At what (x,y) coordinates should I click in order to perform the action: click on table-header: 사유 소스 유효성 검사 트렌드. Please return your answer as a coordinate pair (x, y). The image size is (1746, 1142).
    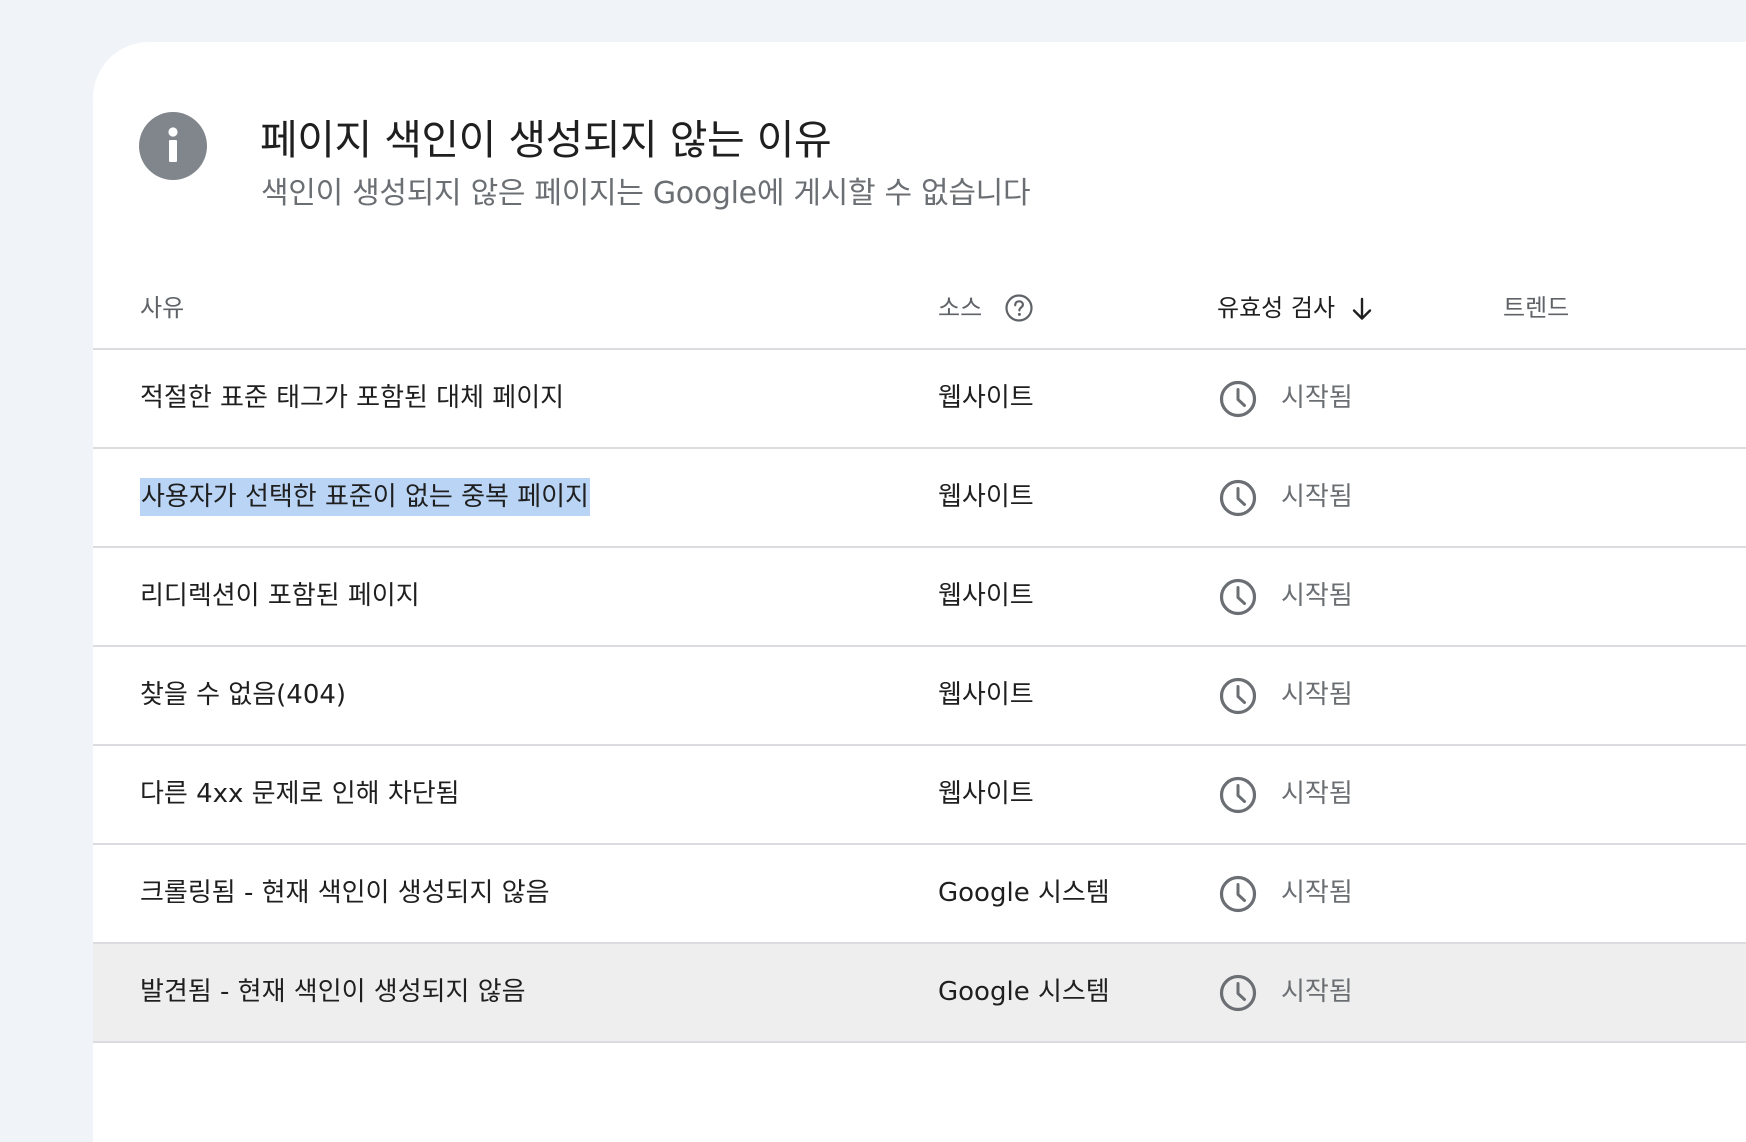
    Looking at the image, I should click on (919, 309).